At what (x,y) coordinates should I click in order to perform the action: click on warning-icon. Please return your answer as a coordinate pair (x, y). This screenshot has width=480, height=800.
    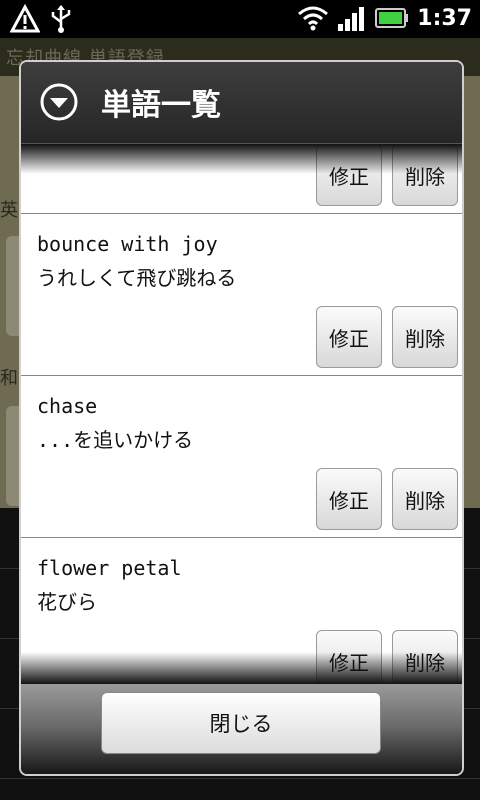
    Looking at the image, I should click on (25, 19).